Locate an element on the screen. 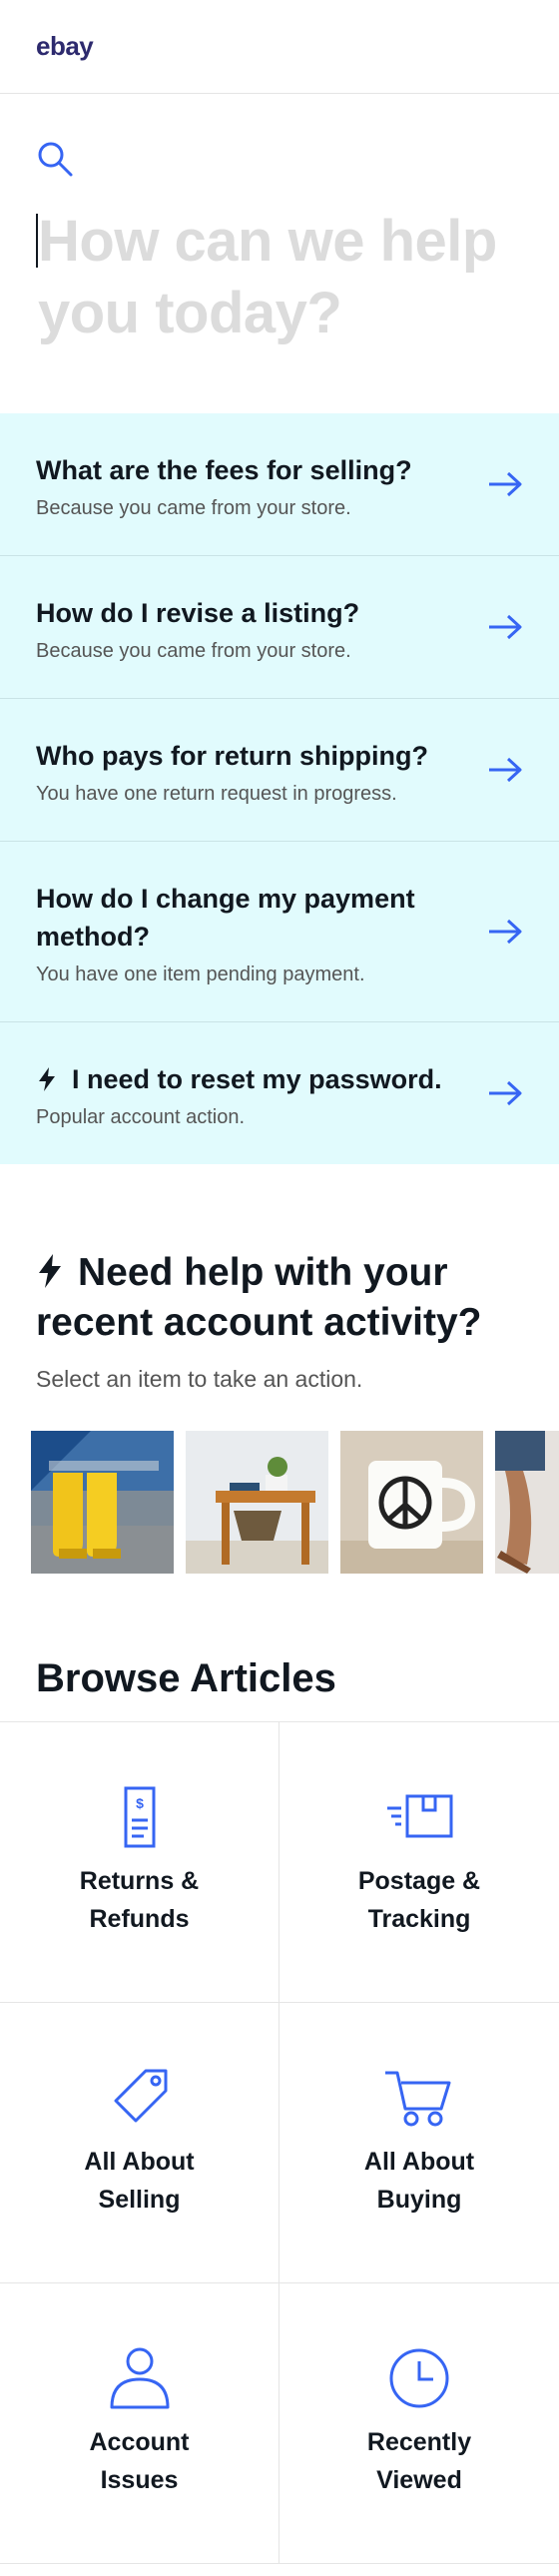 The image size is (559, 2576). category-label: All About Selling is located at coordinates (139, 2181).